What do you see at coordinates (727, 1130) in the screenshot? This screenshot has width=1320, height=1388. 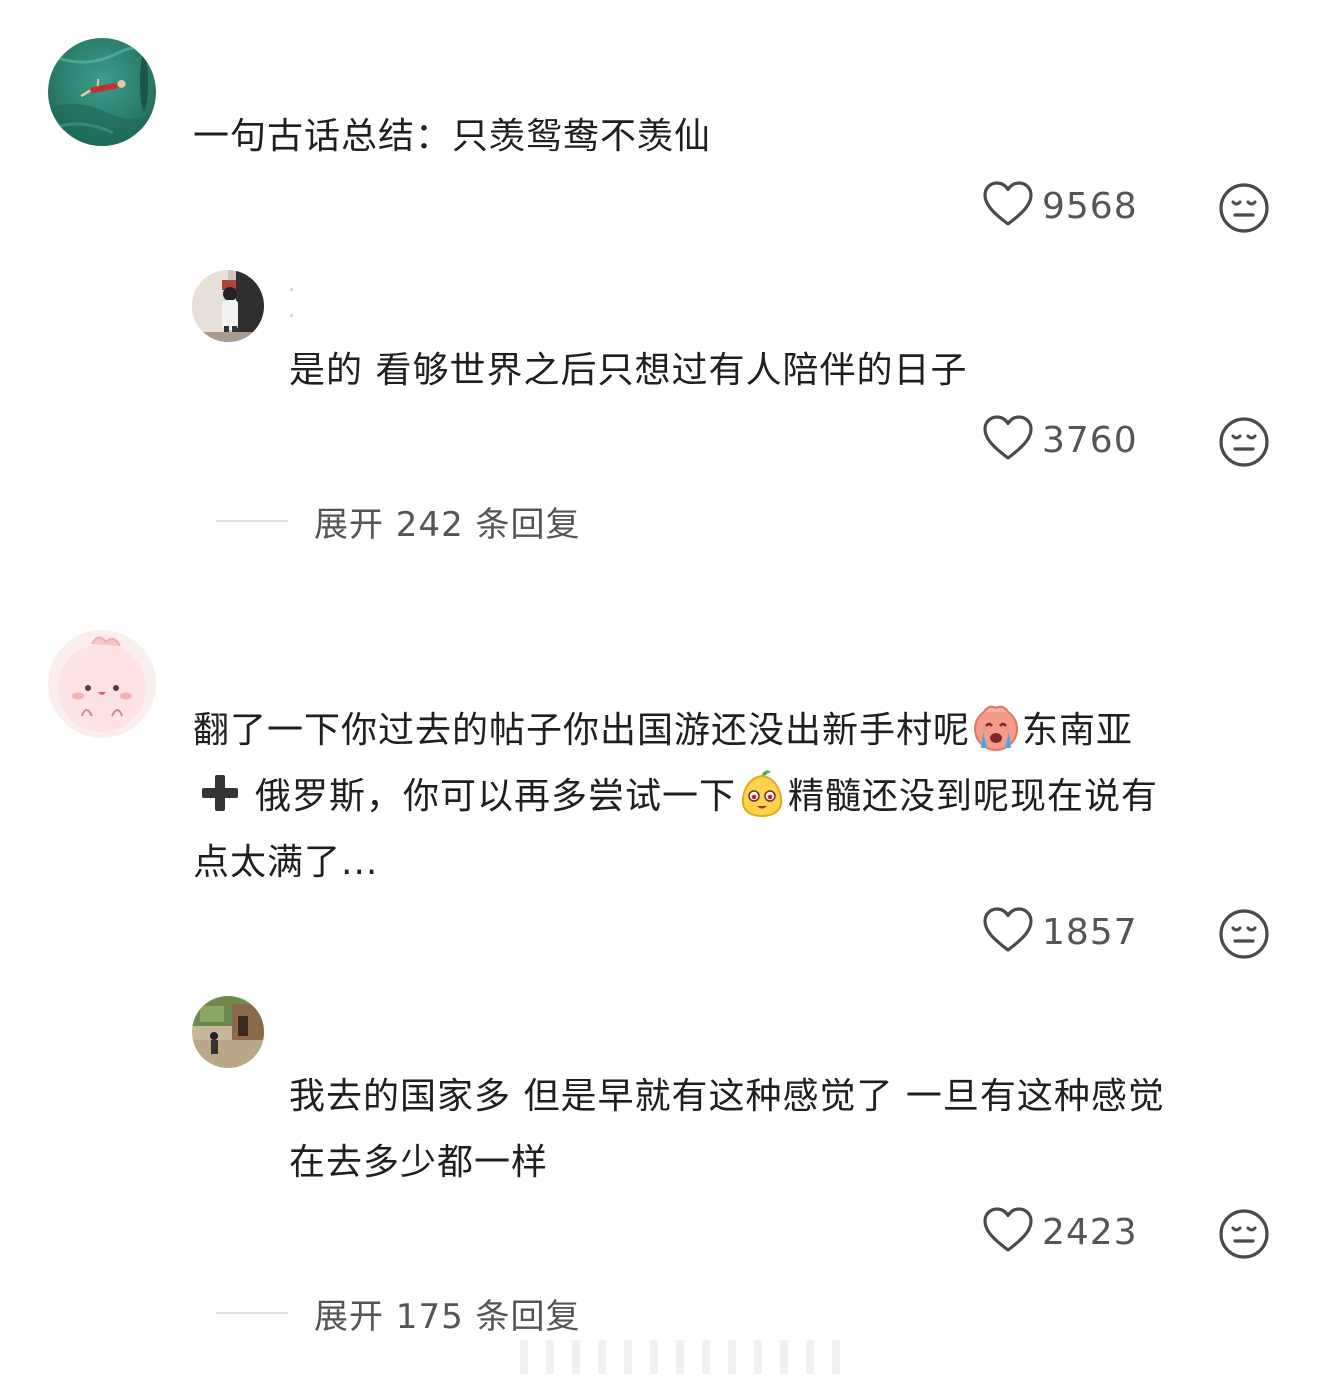 I see `reply-text: 我去的国家多 但是早就有这种感觉了 一旦有这种感觉 在去多少都一样` at bounding box center [727, 1130].